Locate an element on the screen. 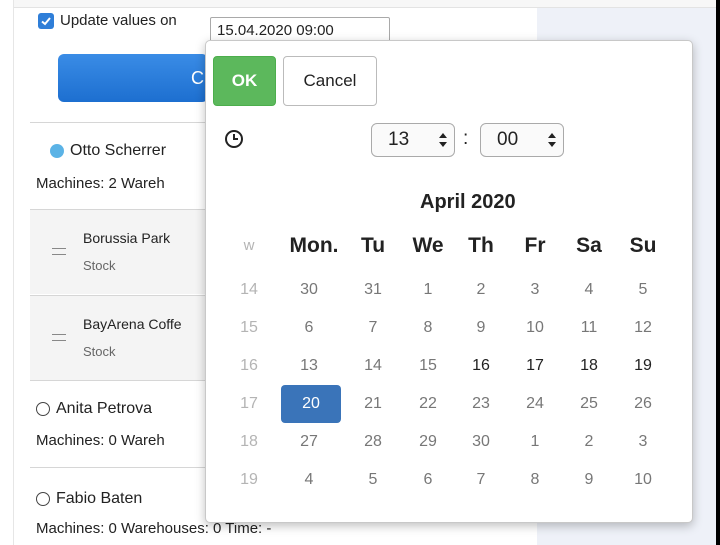  hour-value: 13 is located at coordinates (399, 139).